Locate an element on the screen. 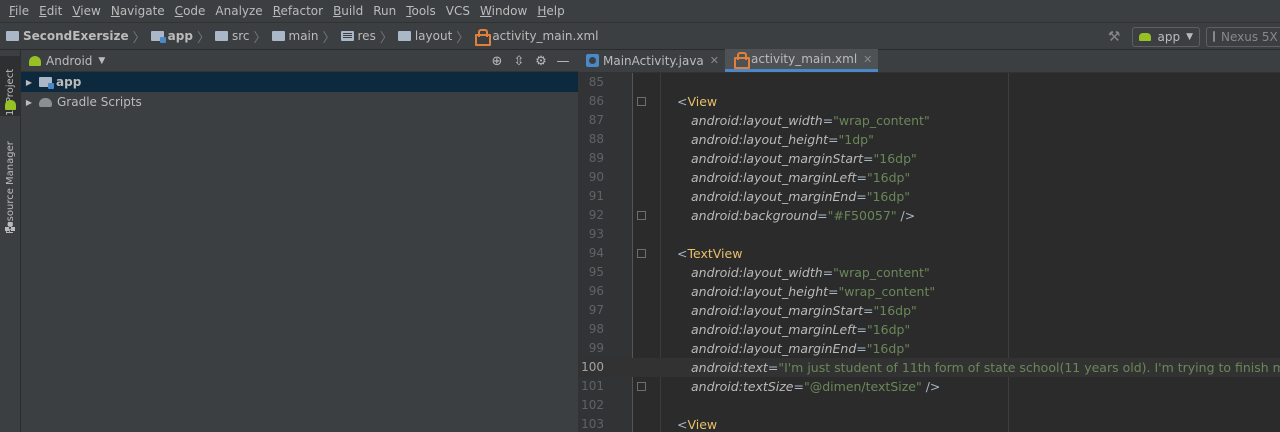 Image resolution: width=1280 pixels, height=432 pixels. menu-item: VCS is located at coordinates (458, 11).